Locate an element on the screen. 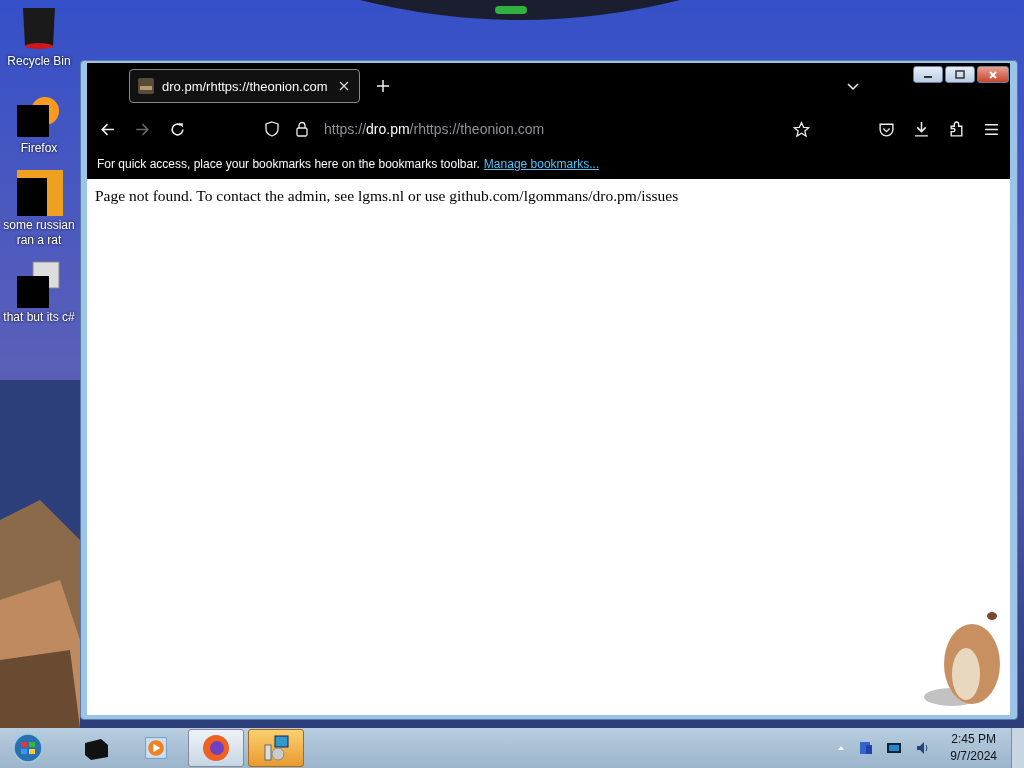  bookmarks-hint: For quick access, place your bookmarks here on the bookmarks toolbar. is located at coordinates (288, 164).